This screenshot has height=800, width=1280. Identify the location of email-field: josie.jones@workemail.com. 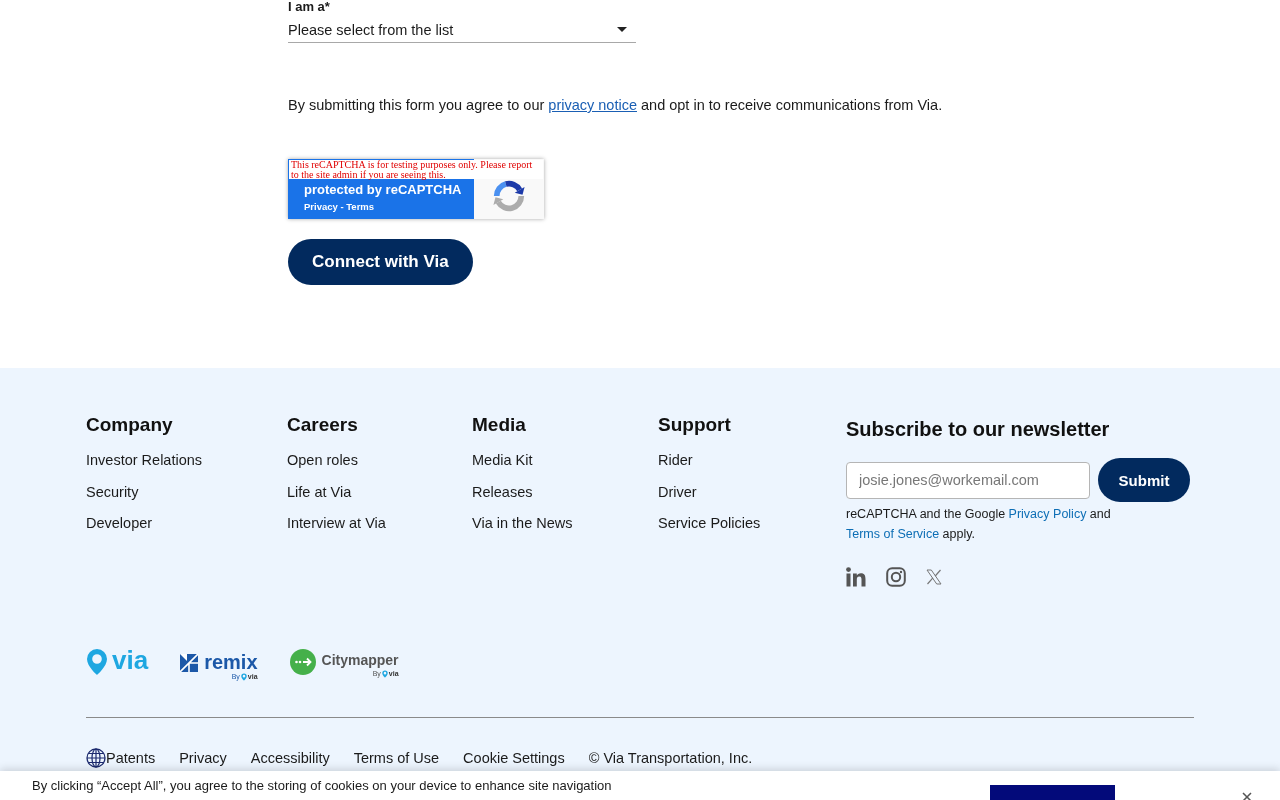
(968, 480).